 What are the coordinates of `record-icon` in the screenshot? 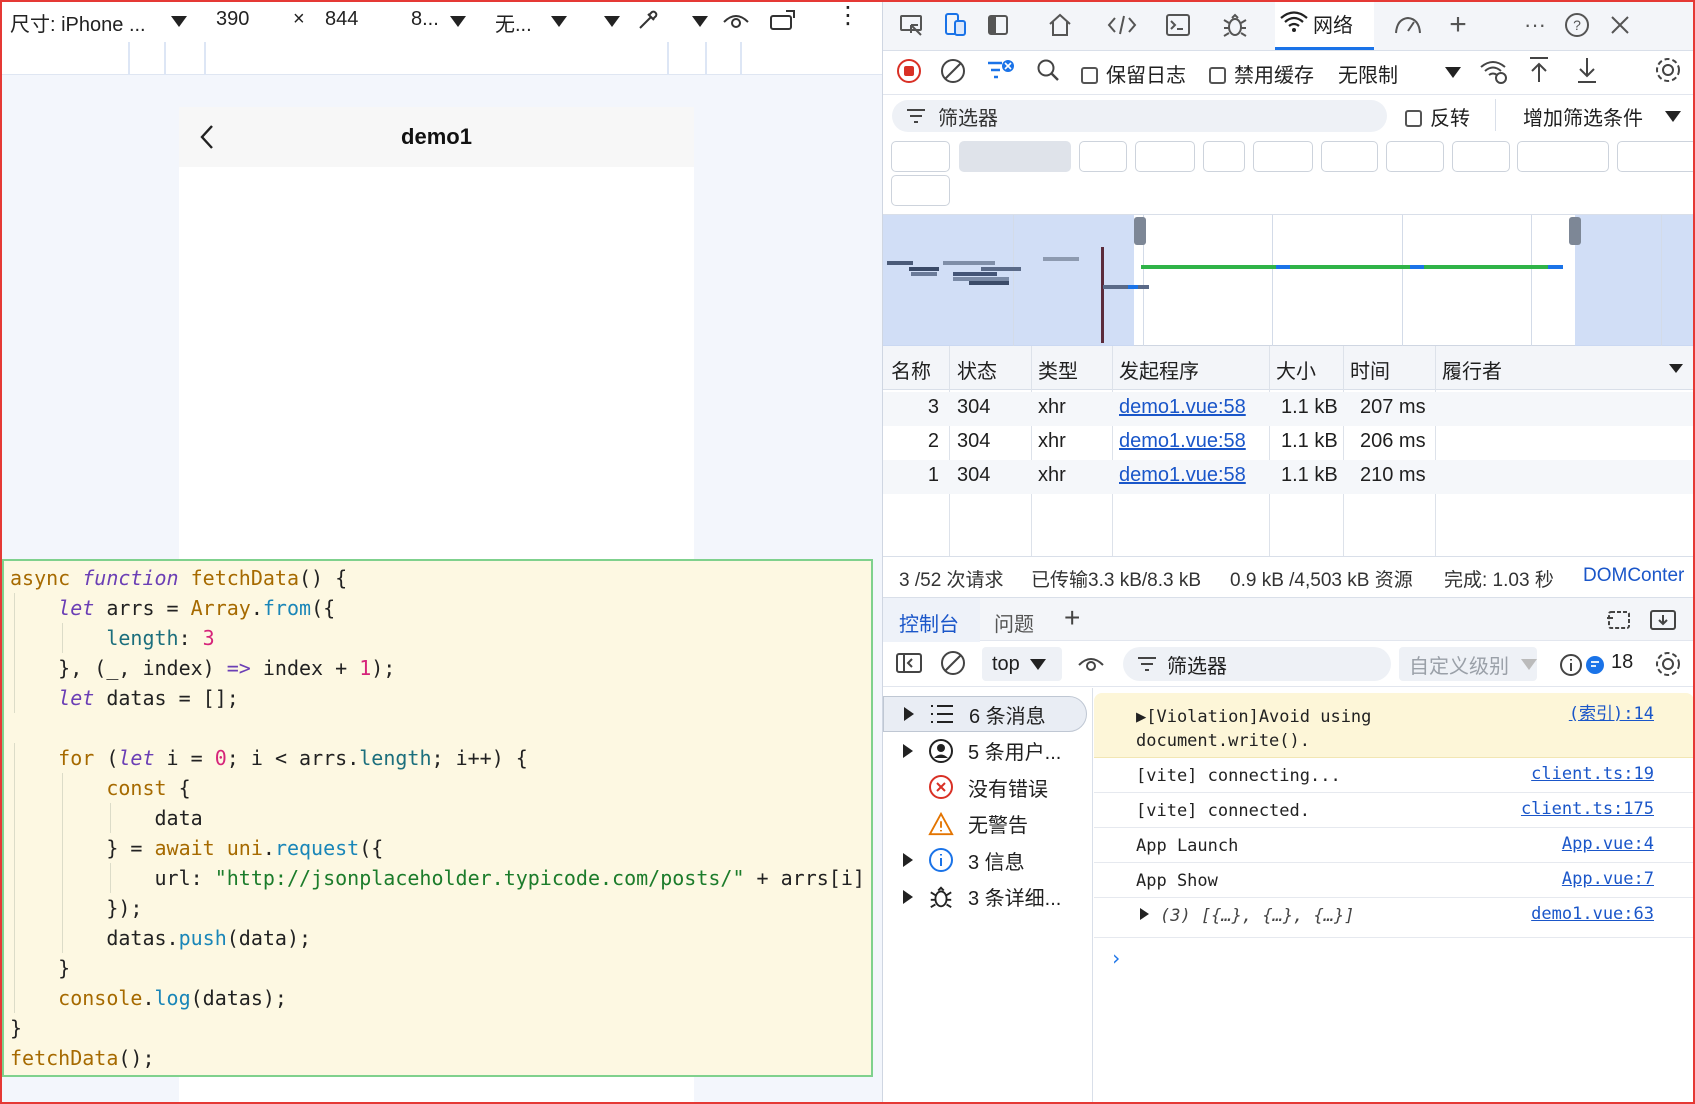 It's located at (909, 74).